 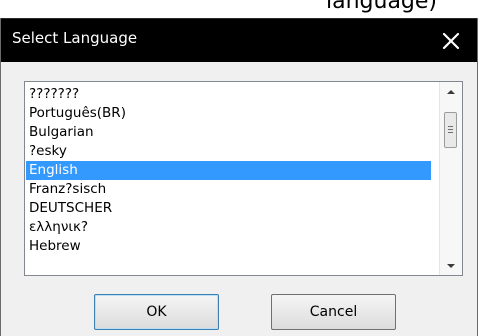 I want to click on scroll-up-button, so click(x=451, y=91).